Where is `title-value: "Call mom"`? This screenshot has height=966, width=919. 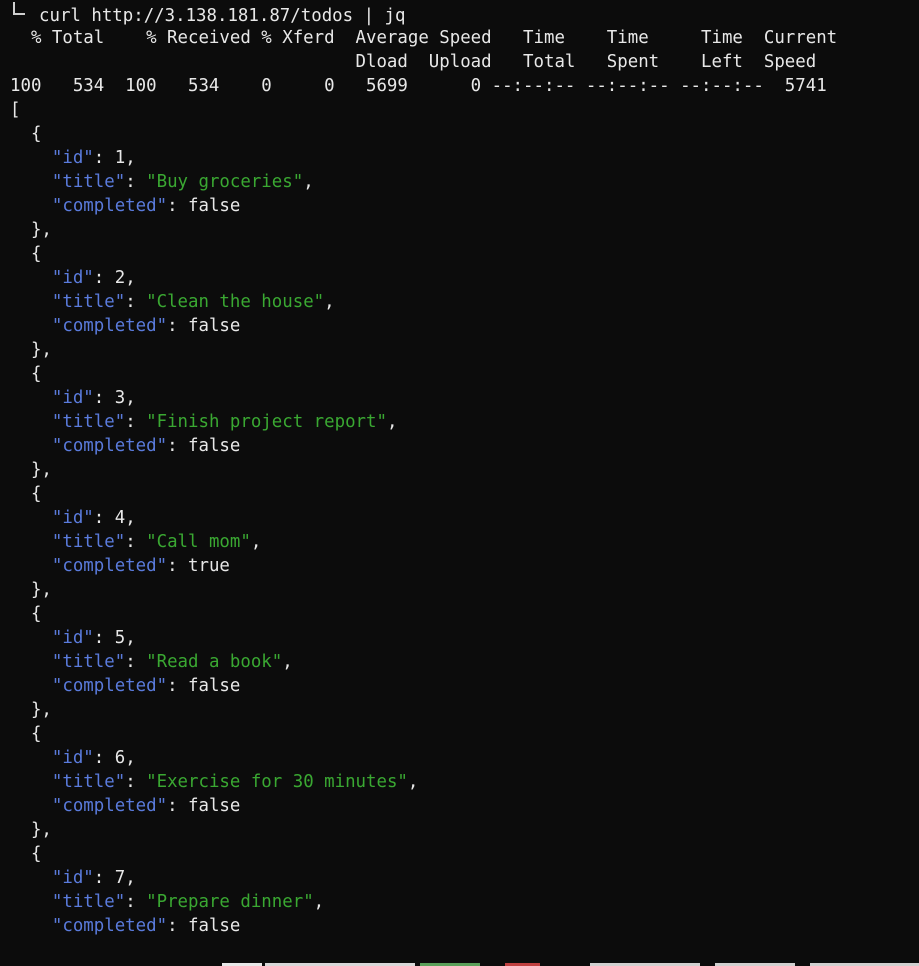 title-value: "Call mom" is located at coordinates (198, 542).